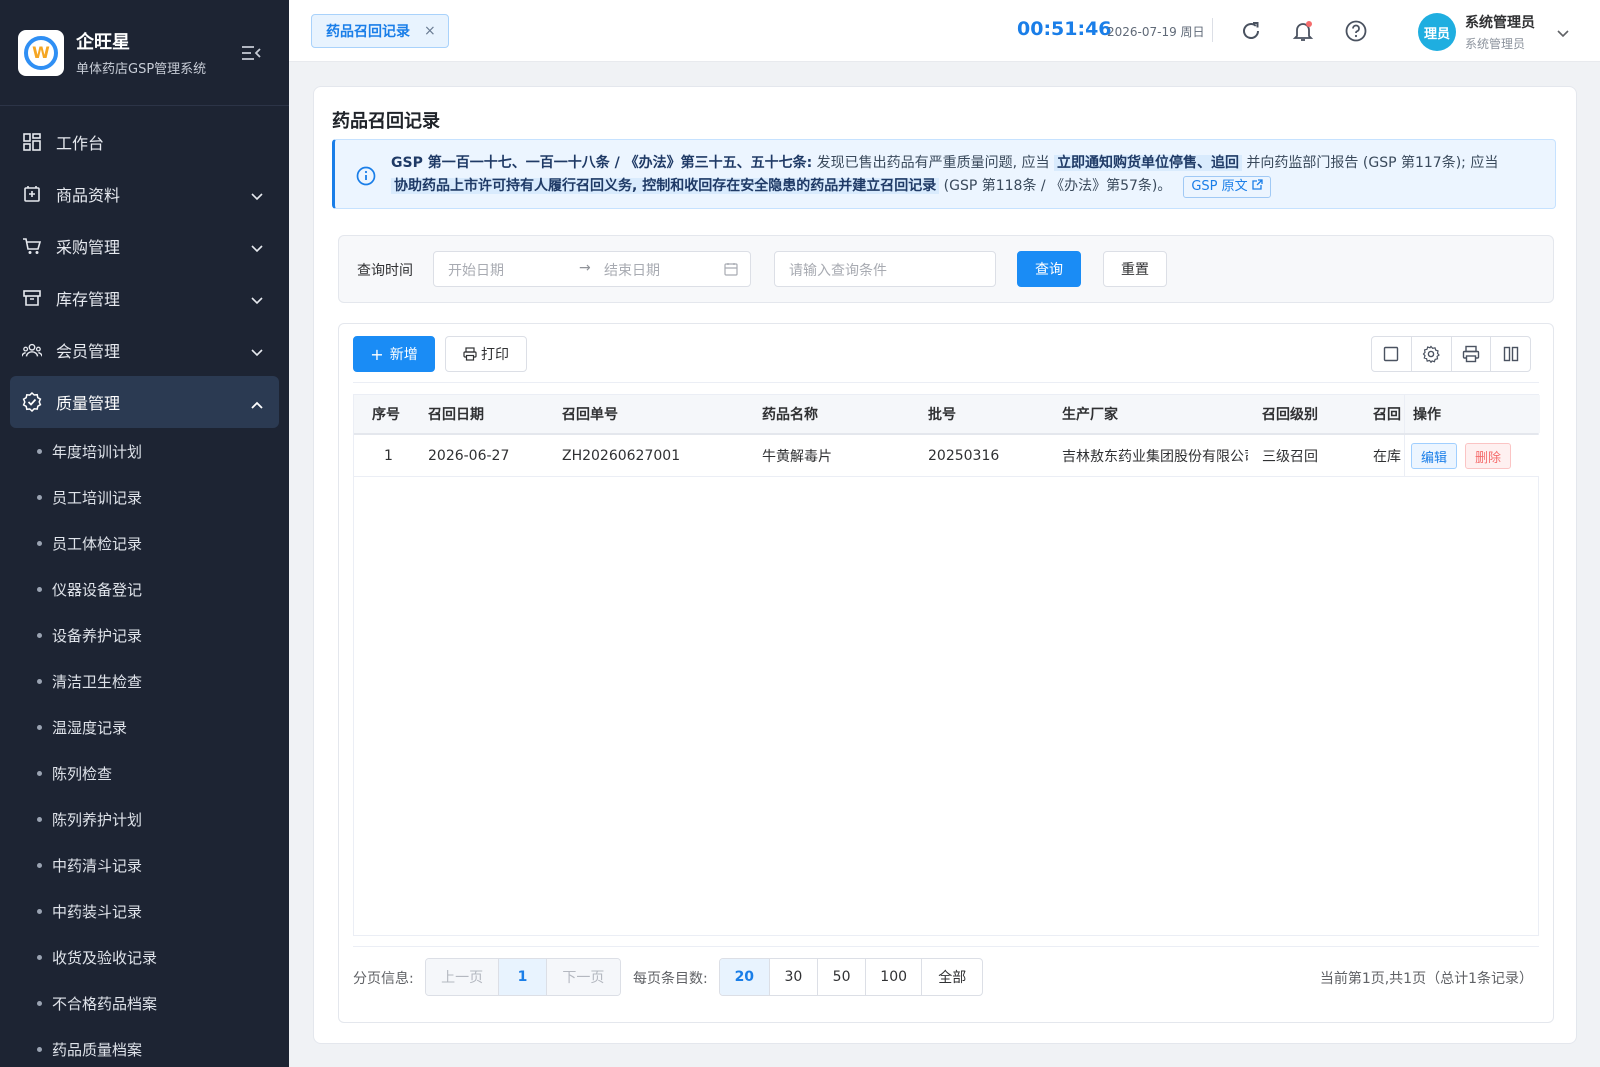 The height and width of the screenshot is (1067, 1600). I want to click on table-header: 序号 召回日期 召回单号 药品名称 批号 生产厂家 召回级别 召回 操作, so click(947, 415).